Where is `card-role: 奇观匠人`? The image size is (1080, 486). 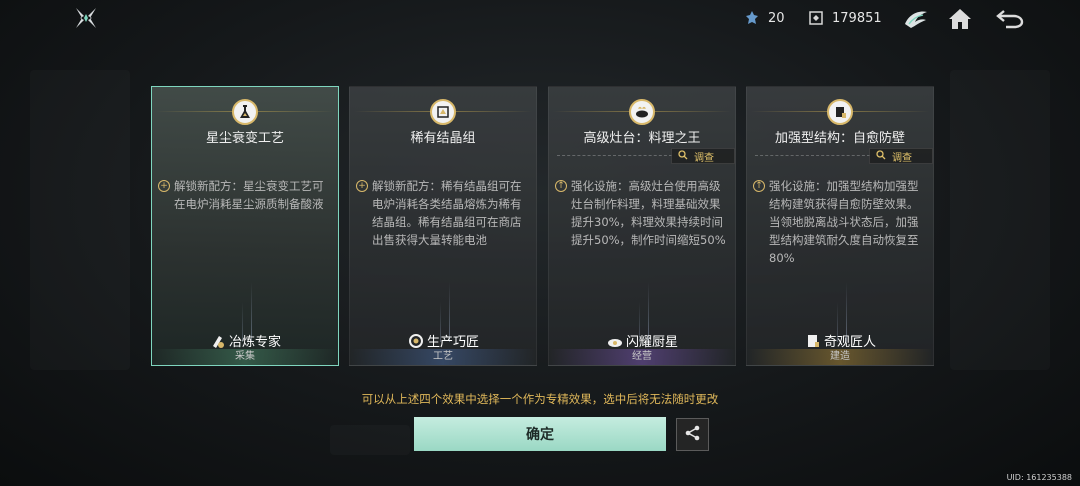 card-role: 奇观匠人 is located at coordinates (840, 340).